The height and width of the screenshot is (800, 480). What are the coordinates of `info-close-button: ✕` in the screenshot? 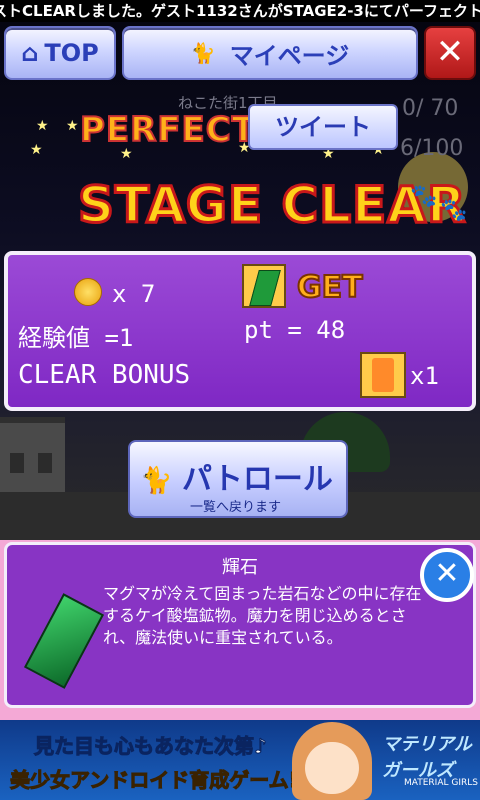 It's located at (447, 575).